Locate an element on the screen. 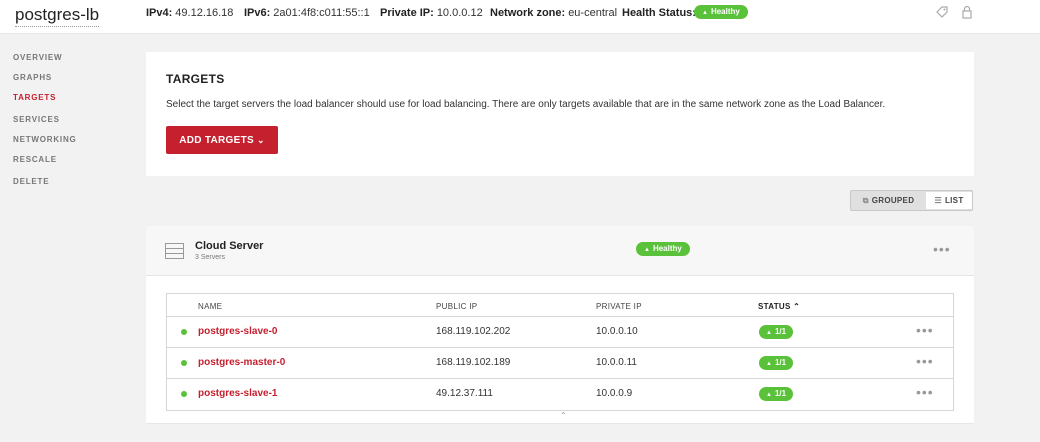 This screenshot has height=442, width=1040. column-header-public-ip: PUBLIC IP is located at coordinates (456, 306).